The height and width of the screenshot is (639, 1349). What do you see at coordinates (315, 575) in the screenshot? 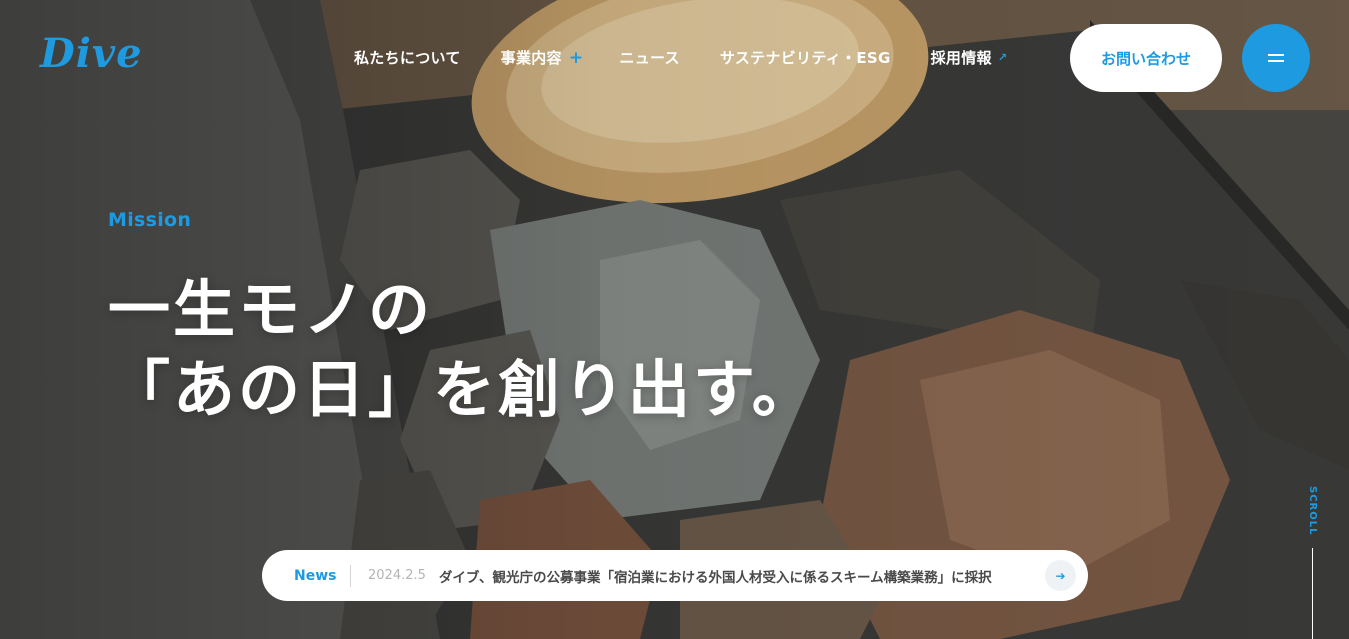
I see `news-label: News` at bounding box center [315, 575].